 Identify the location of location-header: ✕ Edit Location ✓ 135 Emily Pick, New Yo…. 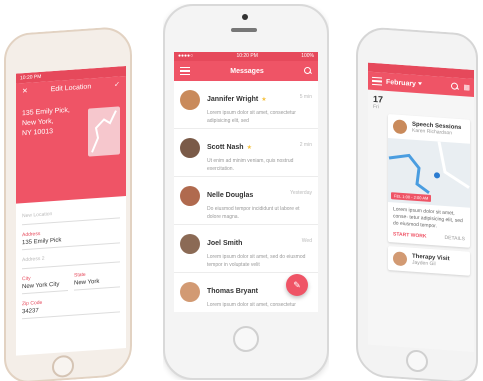
(71, 139).